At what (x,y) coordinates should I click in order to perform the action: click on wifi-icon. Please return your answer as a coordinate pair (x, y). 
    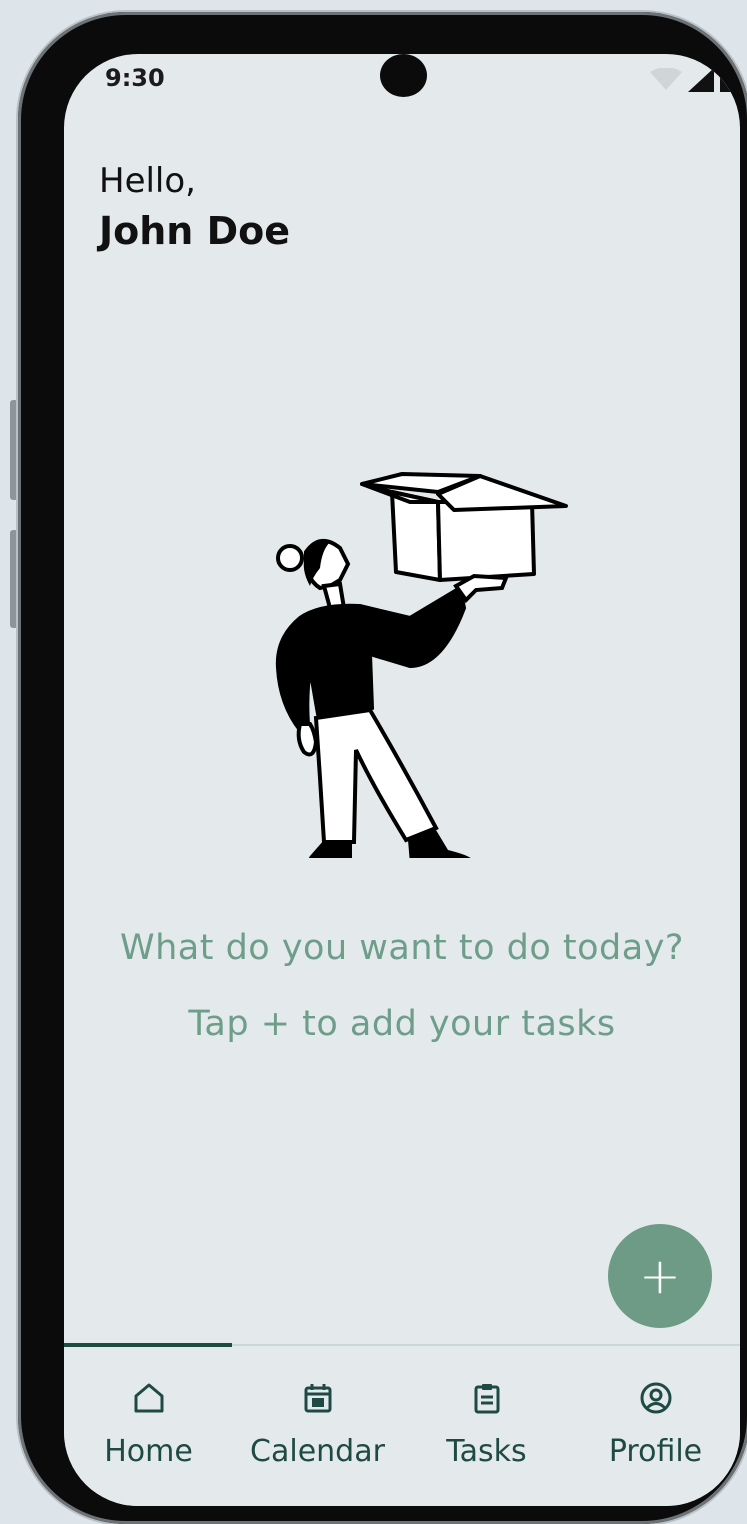
    Looking at the image, I should click on (666, 79).